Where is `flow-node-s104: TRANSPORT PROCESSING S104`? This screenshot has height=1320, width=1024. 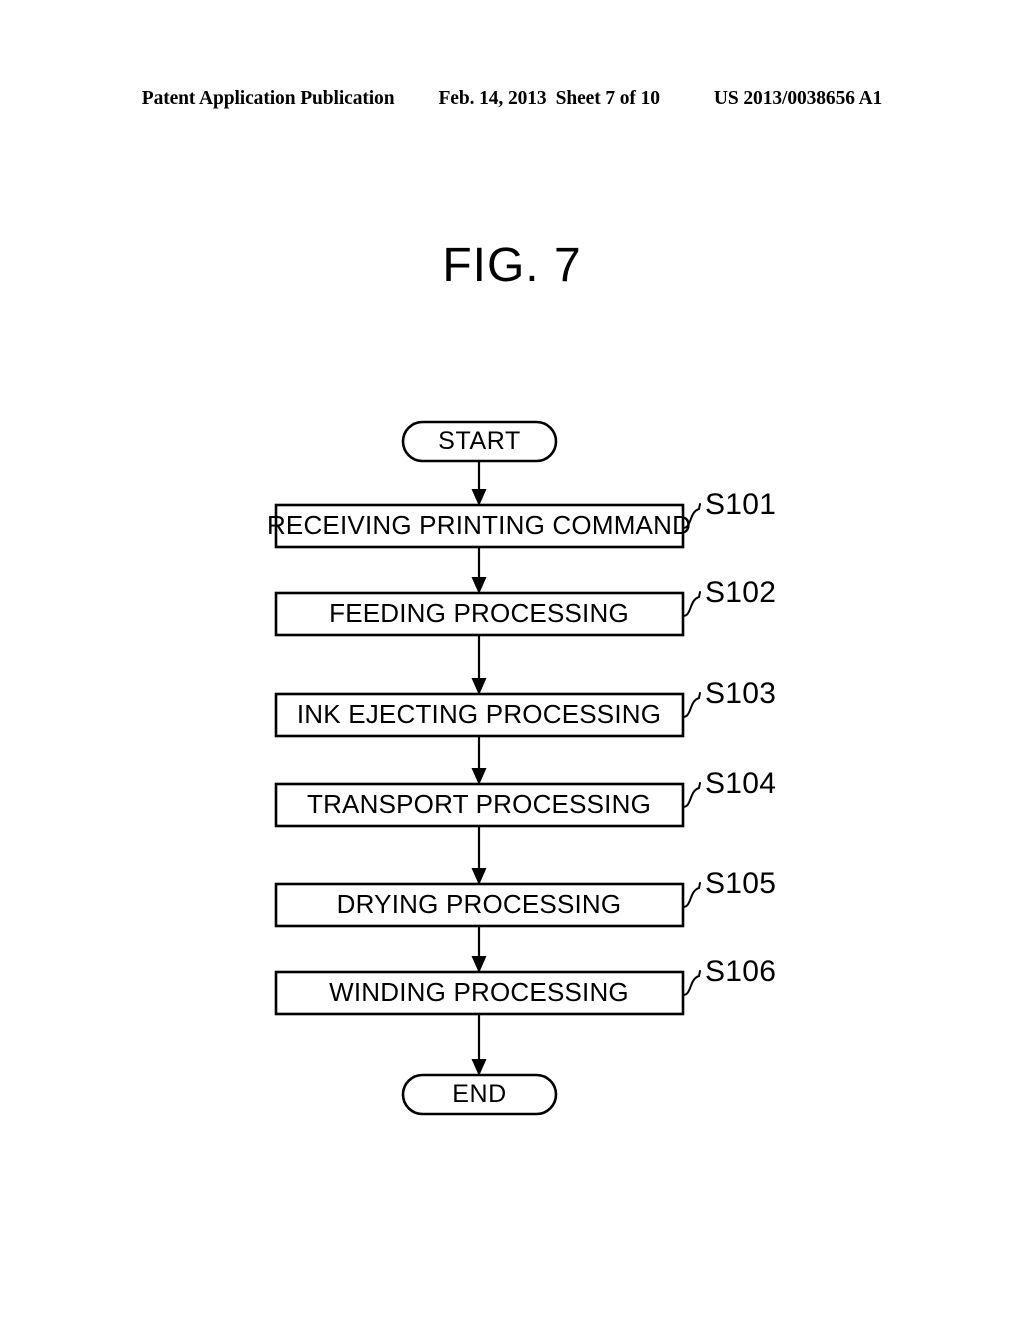
flow-node-s104: TRANSPORT PROCESSING S104 is located at coordinates (525, 797).